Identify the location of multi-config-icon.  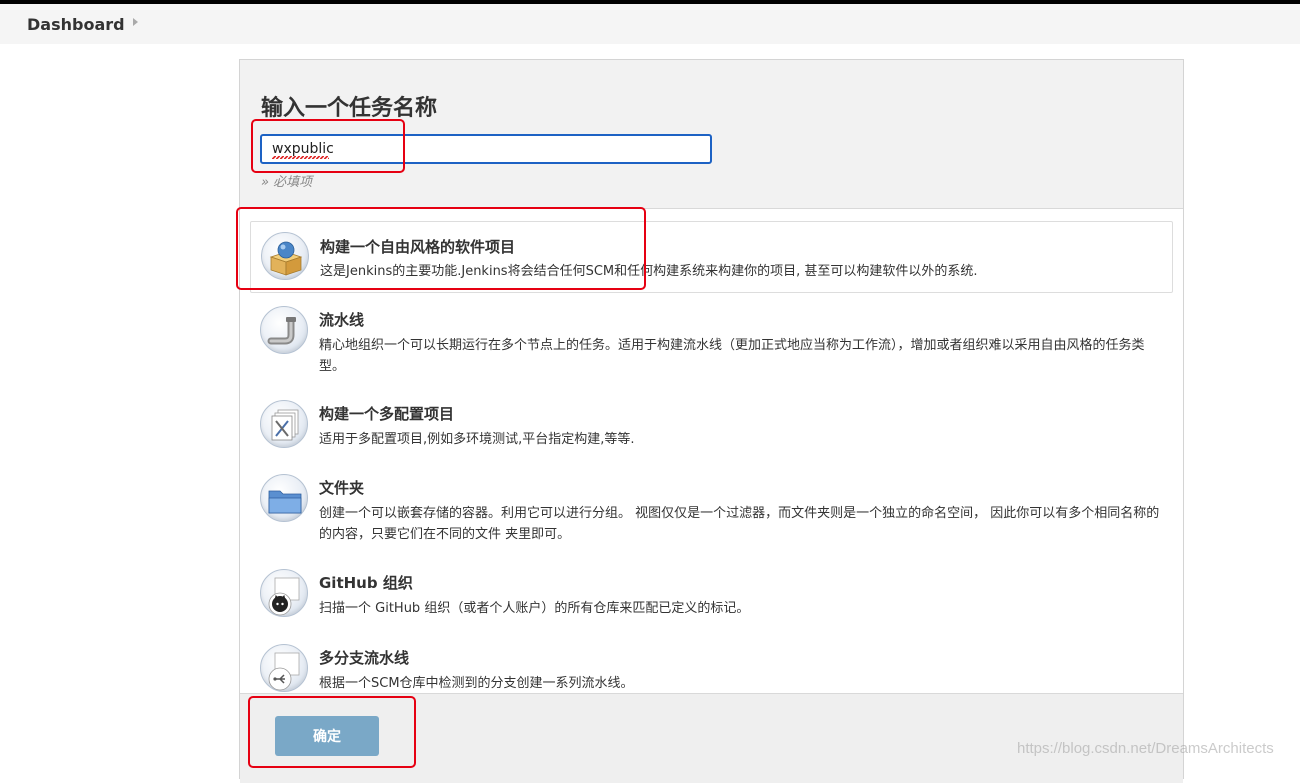
(284, 424).